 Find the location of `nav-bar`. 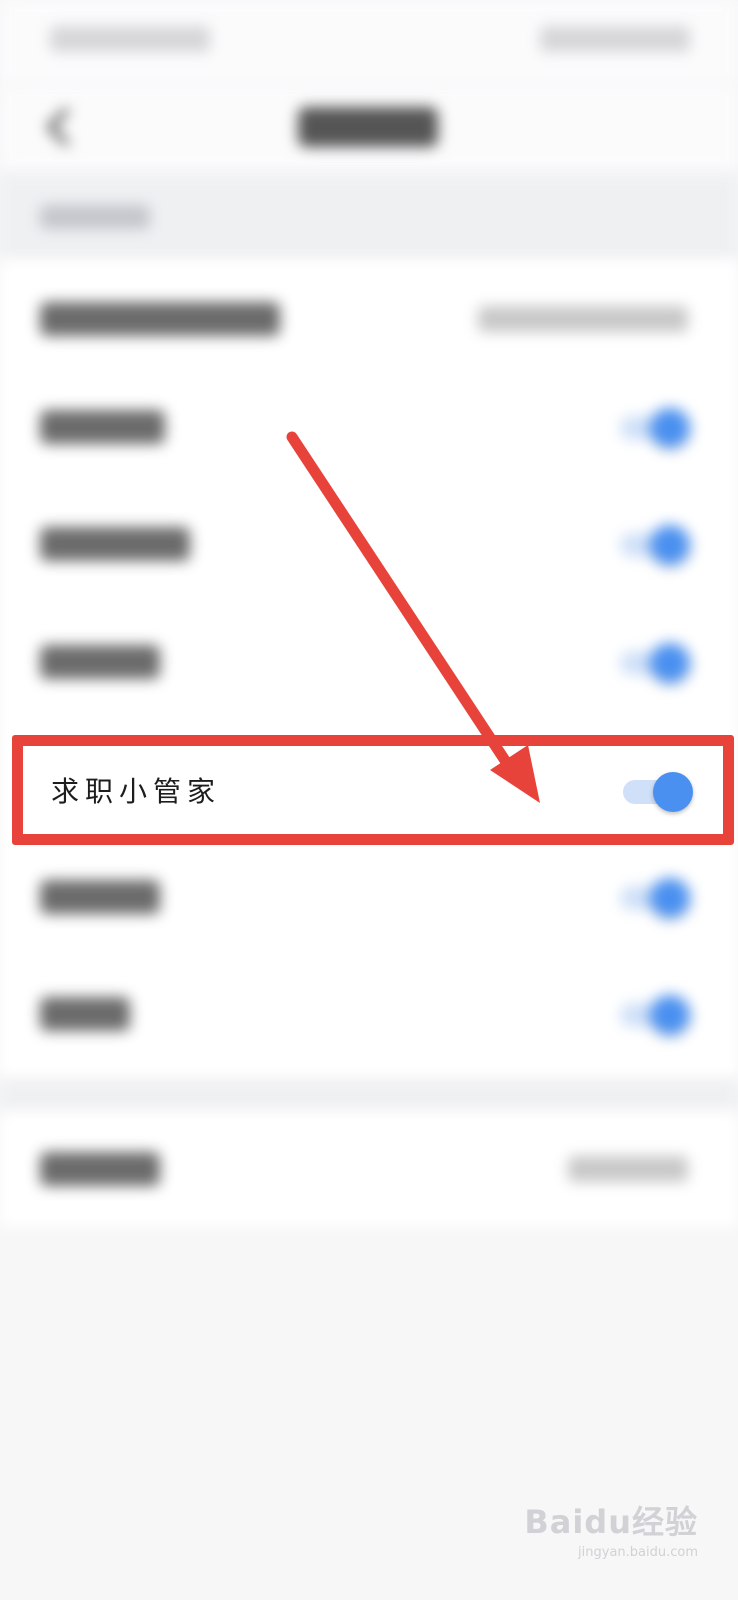

nav-bar is located at coordinates (369, 127).